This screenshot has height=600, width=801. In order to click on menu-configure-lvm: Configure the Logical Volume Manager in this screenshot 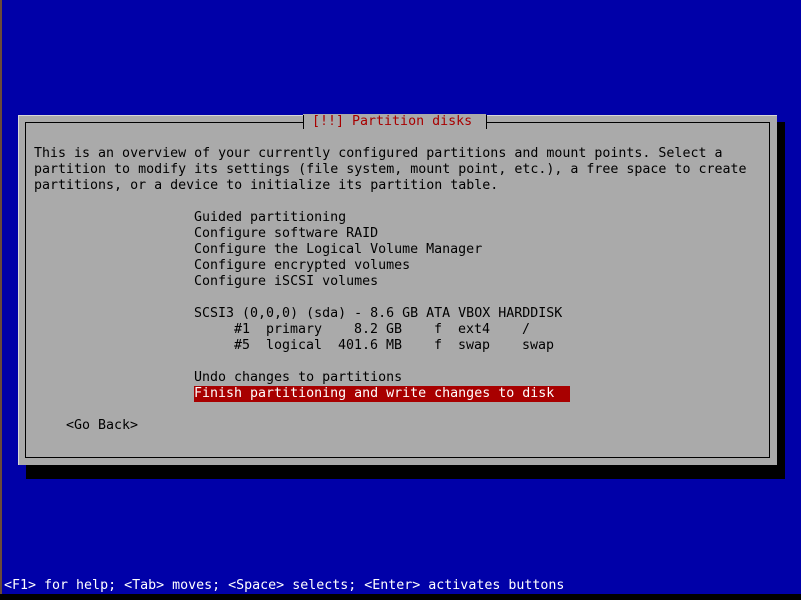, I will do `click(338, 250)`.